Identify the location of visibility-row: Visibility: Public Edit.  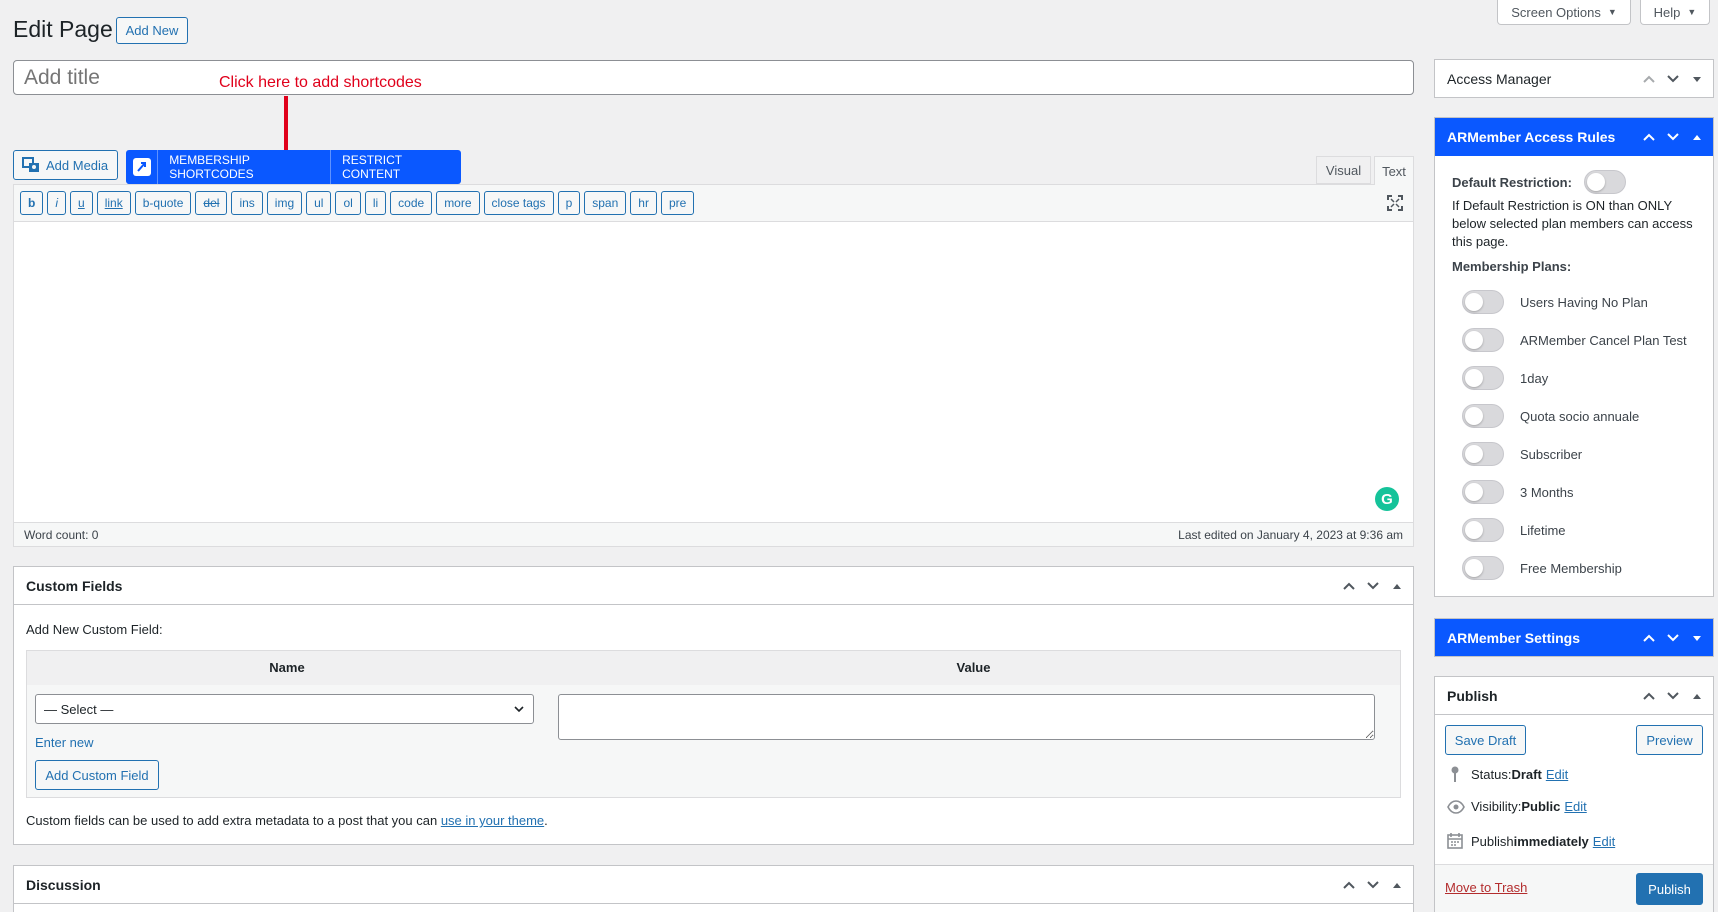
(1517, 806).